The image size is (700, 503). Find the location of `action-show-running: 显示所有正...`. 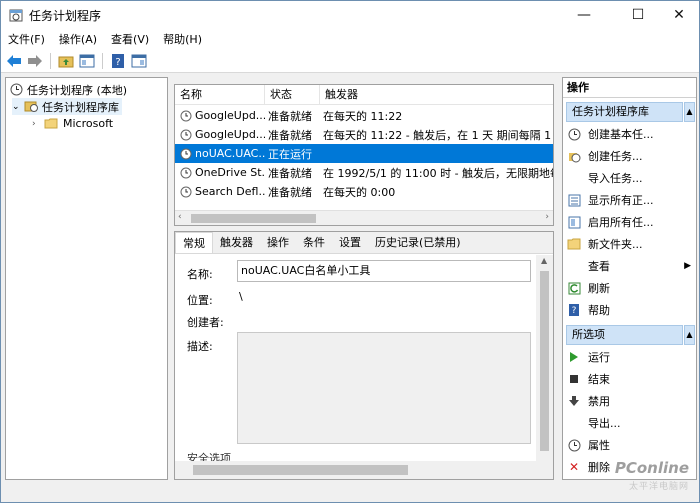

action-show-running: 显示所有正... is located at coordinates (631, 200).